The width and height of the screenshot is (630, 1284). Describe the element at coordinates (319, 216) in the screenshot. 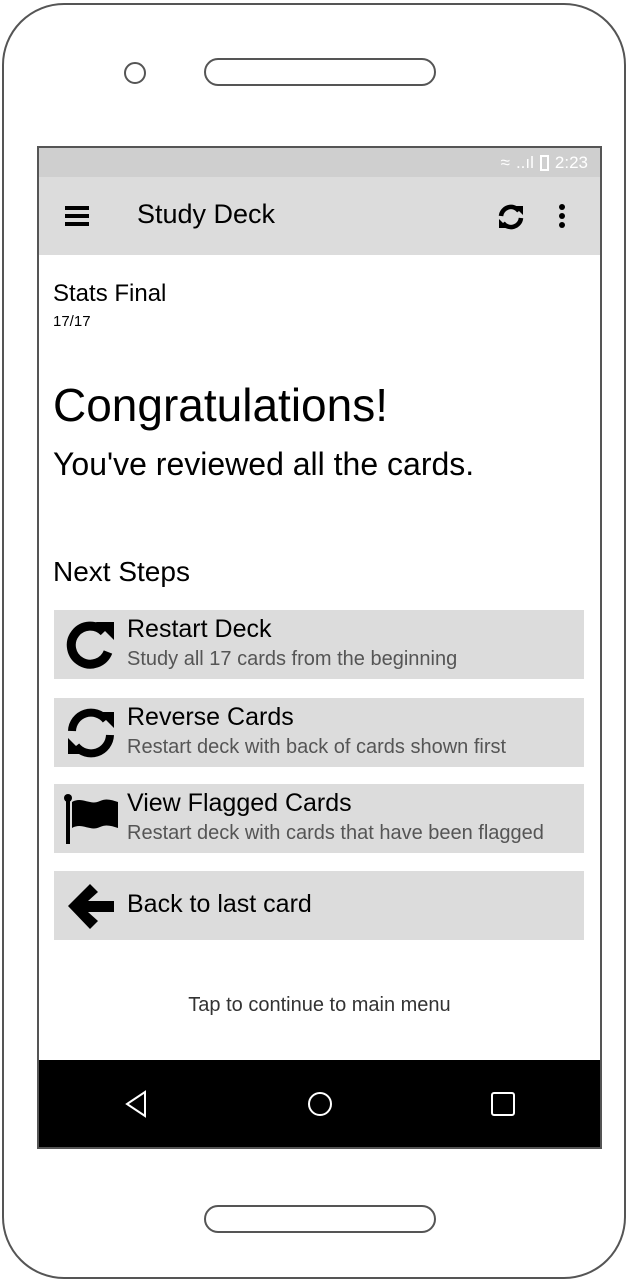

I see `app-bar: Study Deck` at that location.